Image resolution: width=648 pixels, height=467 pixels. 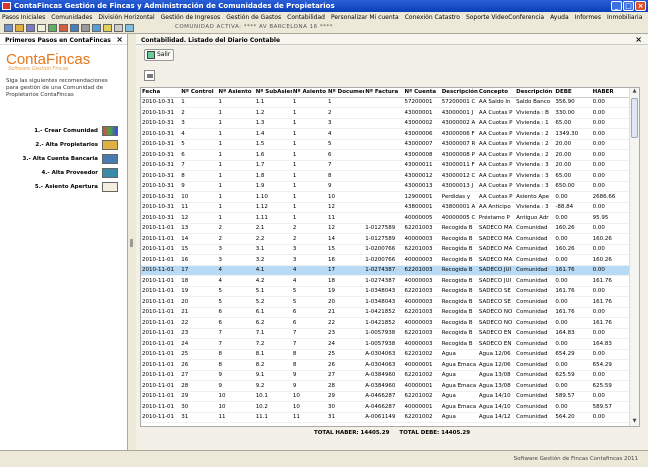 I want to click on table-cell, so click(x=384, y=186).